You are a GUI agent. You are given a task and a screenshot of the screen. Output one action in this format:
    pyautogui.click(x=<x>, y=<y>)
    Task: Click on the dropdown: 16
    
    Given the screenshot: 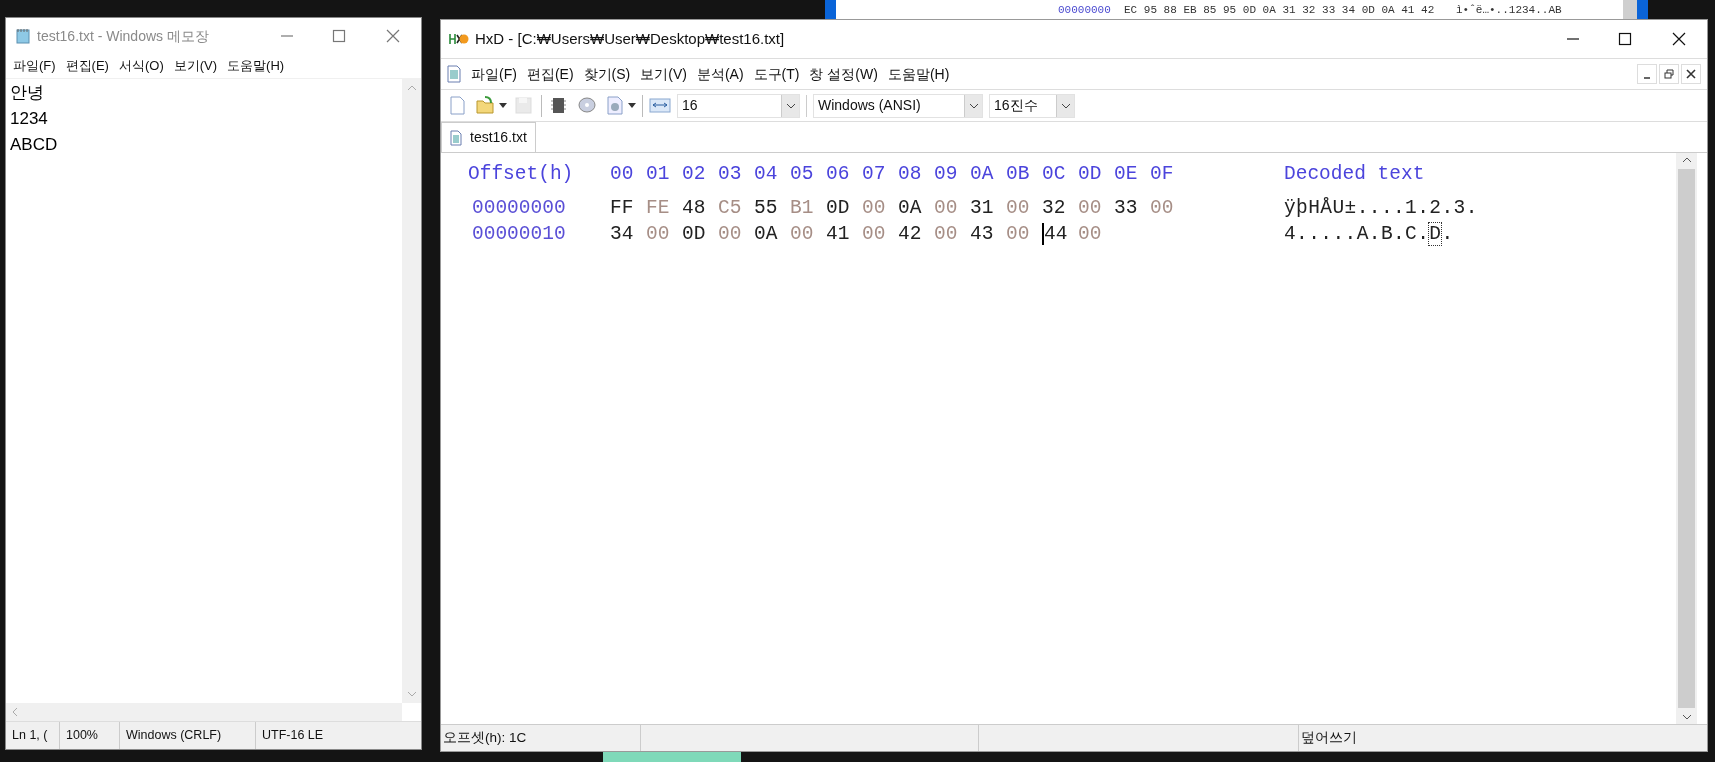 What is the action you would take?
    pyautogui.click(x=738, y=105)
    